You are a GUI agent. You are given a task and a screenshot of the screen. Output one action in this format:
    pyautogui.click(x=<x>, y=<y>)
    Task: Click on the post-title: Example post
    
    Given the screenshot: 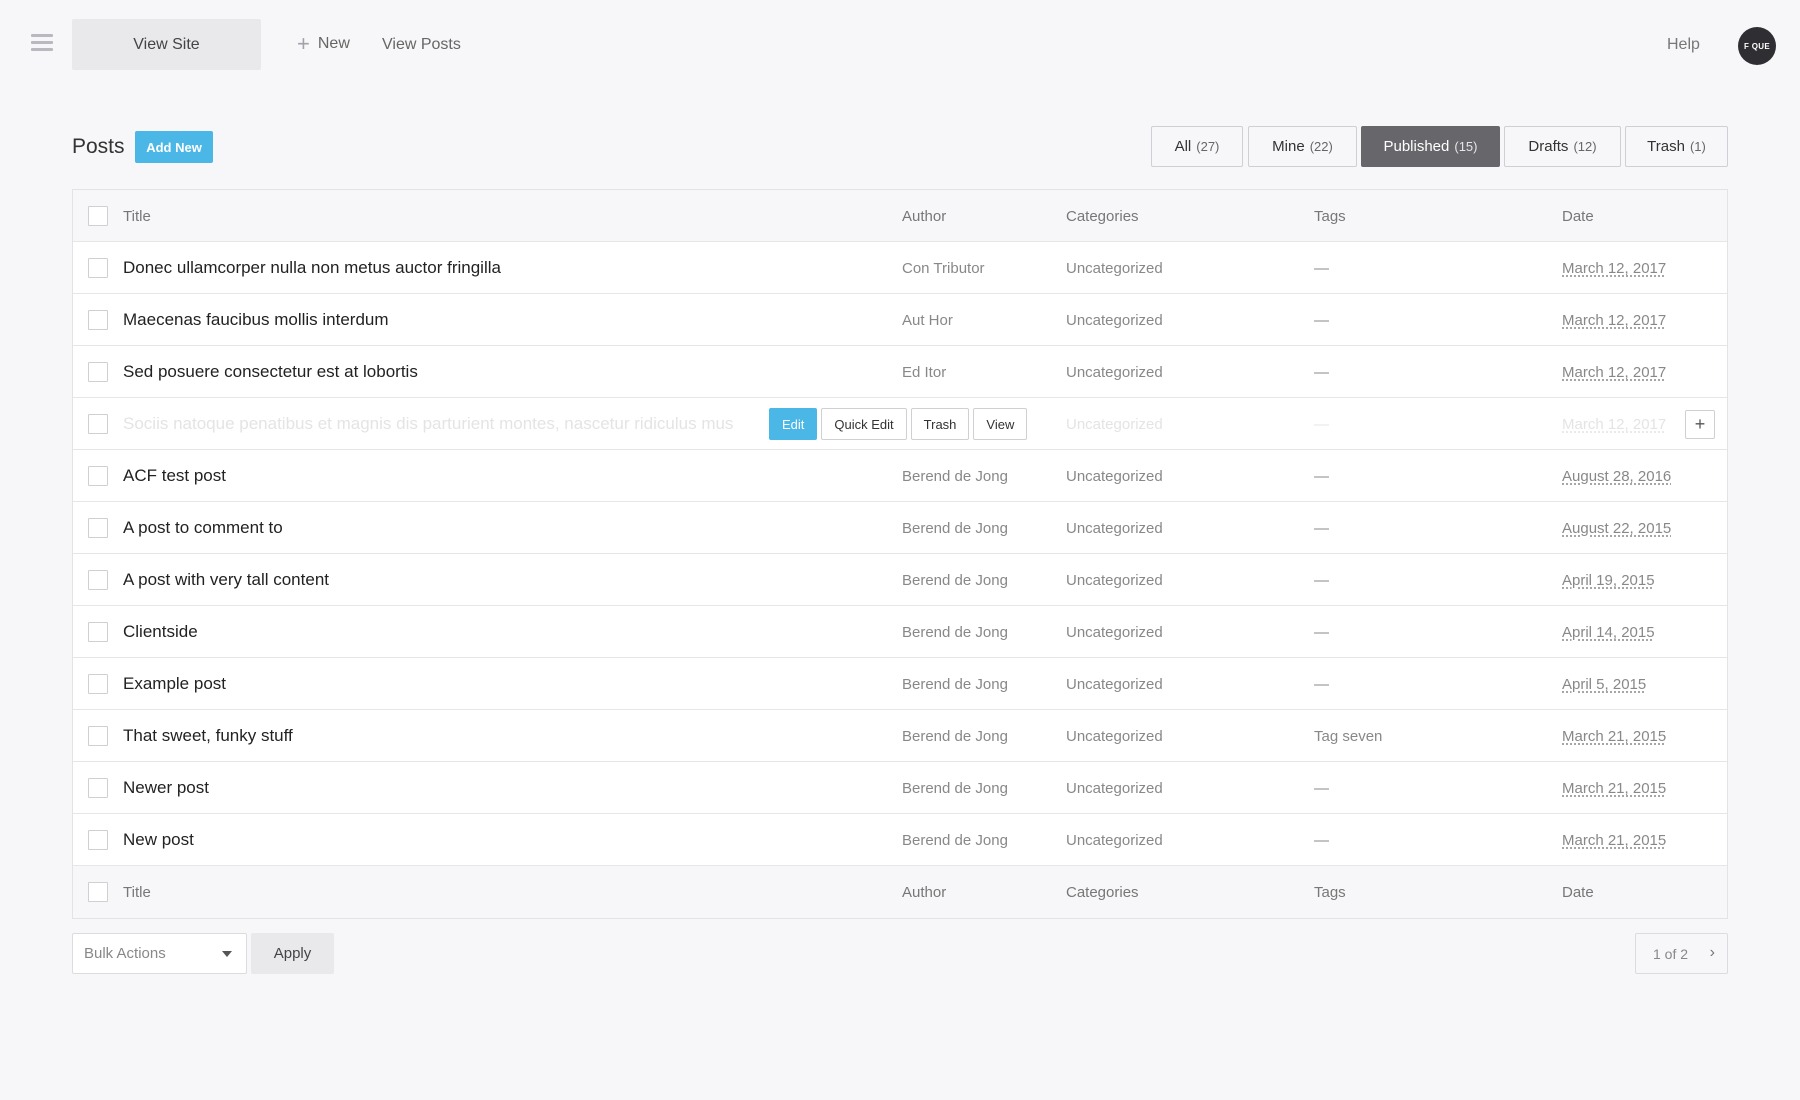 What is the action you would take?
    pyautogui.click(x=174, y=684)
    